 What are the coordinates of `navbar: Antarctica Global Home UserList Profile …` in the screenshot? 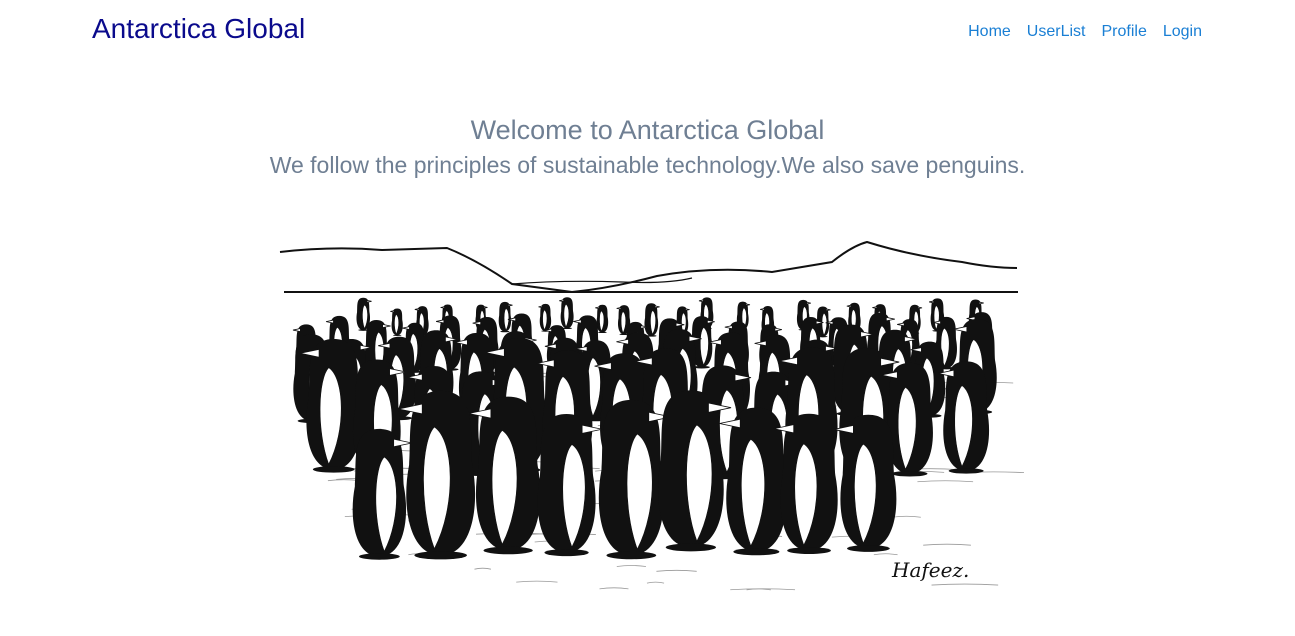 It's located at (647, 32).